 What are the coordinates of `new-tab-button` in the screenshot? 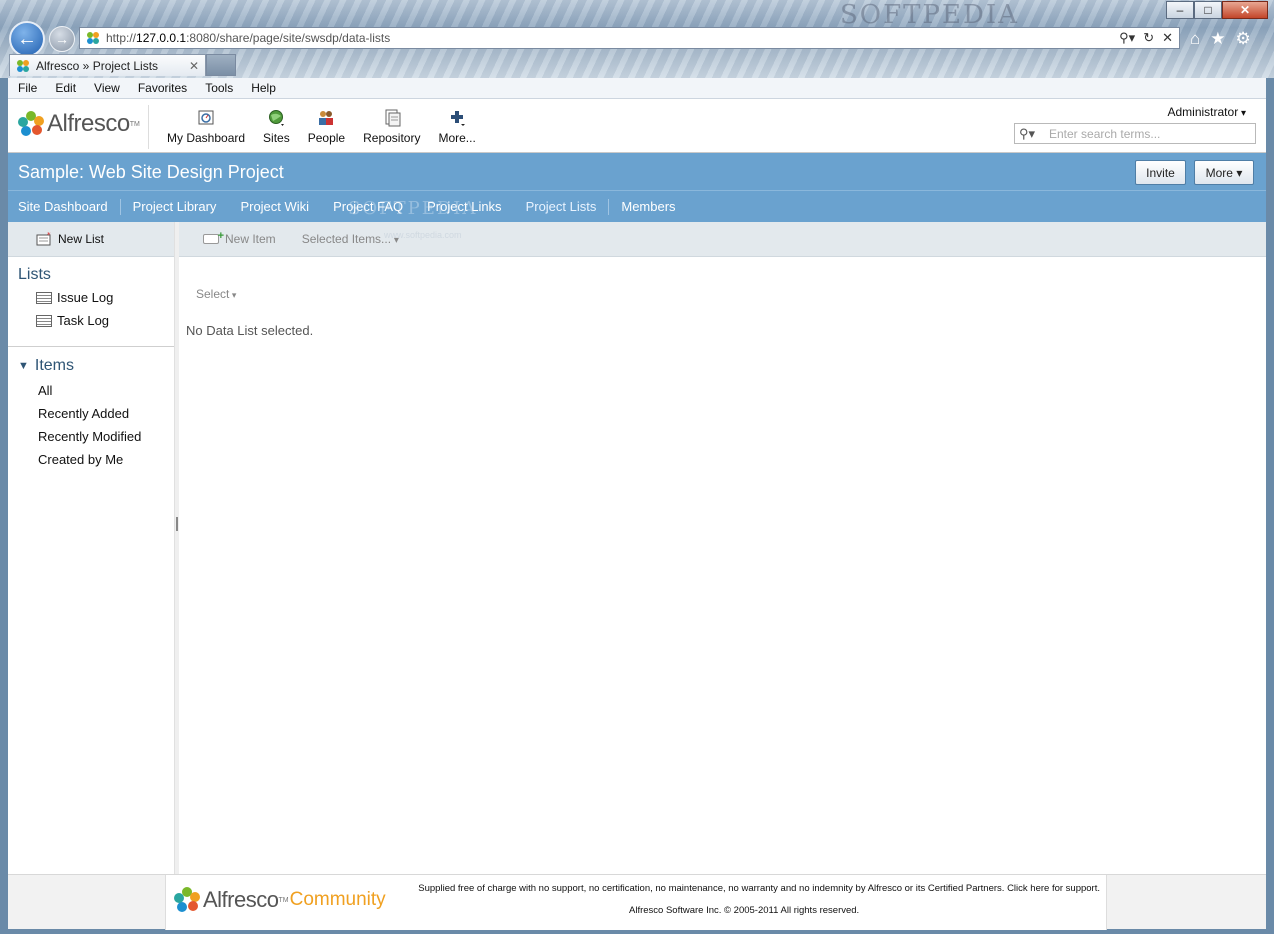 It's located at (221, 65).